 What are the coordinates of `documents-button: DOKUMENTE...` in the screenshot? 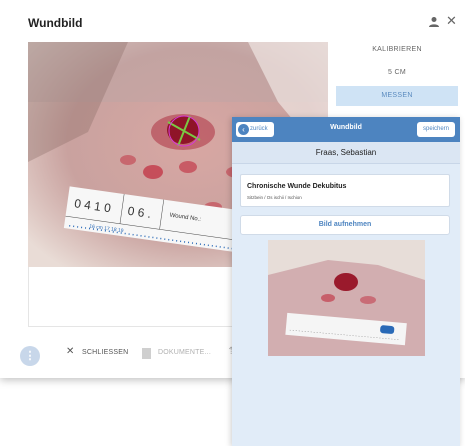 It's located at (184, 352).